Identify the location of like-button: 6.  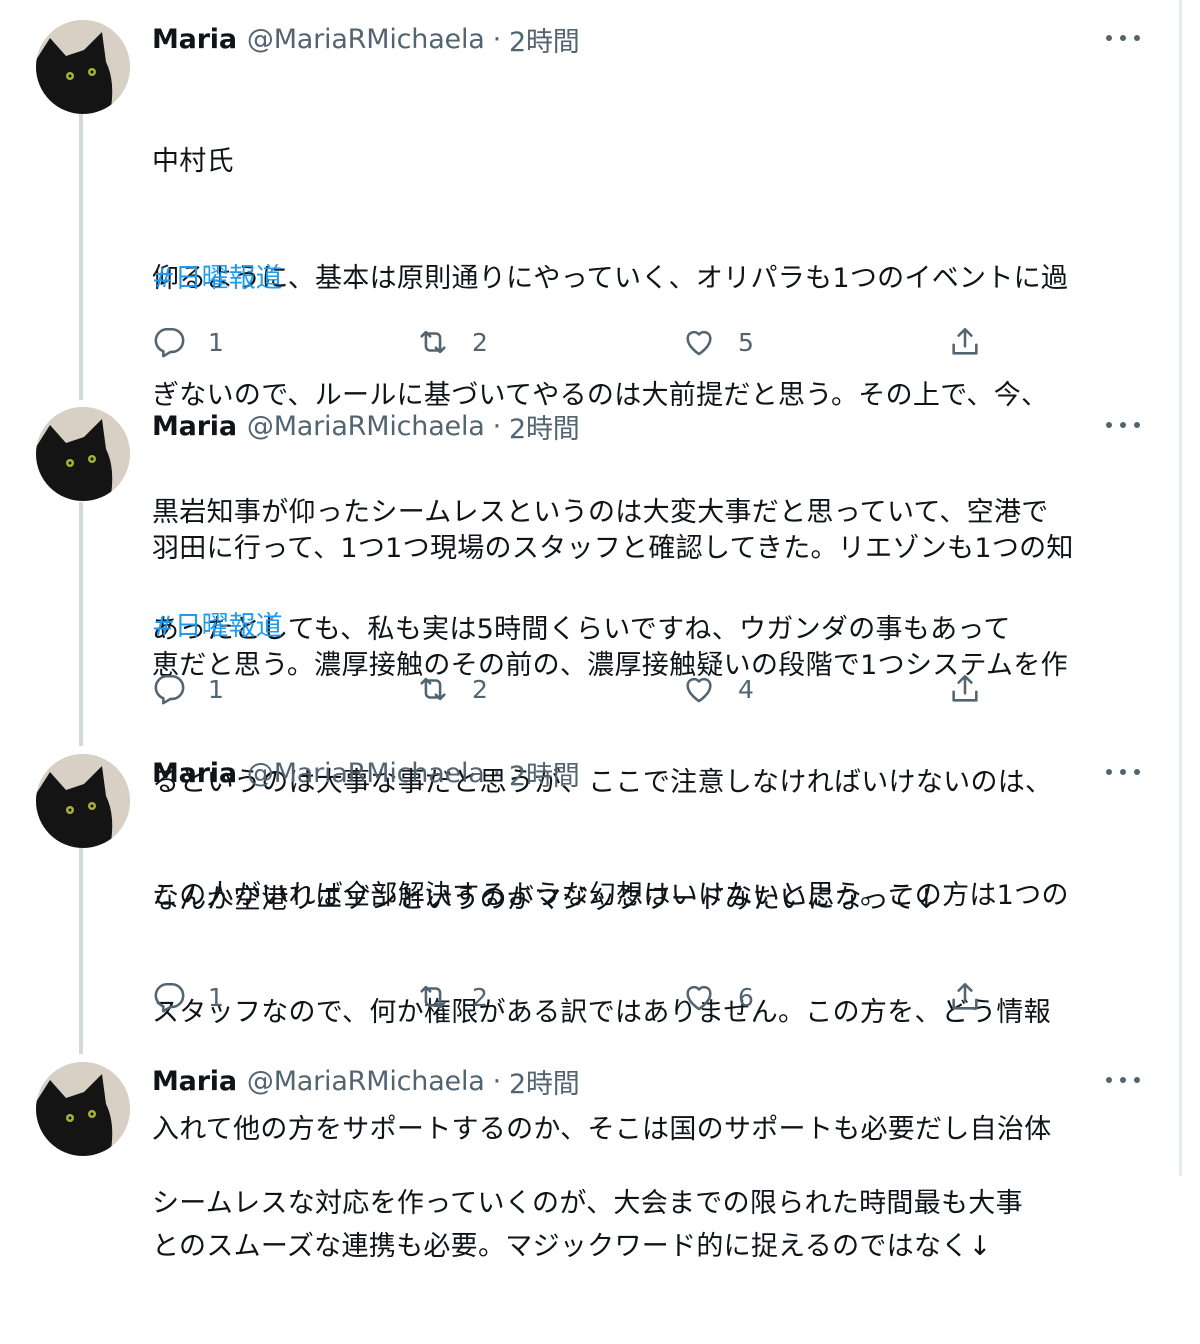
(718, 997).